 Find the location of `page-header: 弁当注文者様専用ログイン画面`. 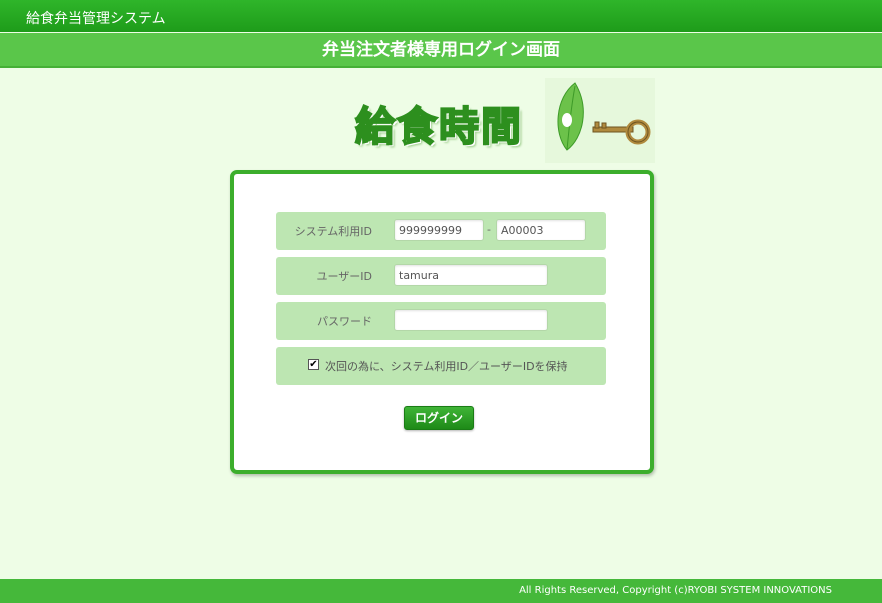

page-header: 弁当注文者様専用ログイン画面 is located at coordinates (441, 50).